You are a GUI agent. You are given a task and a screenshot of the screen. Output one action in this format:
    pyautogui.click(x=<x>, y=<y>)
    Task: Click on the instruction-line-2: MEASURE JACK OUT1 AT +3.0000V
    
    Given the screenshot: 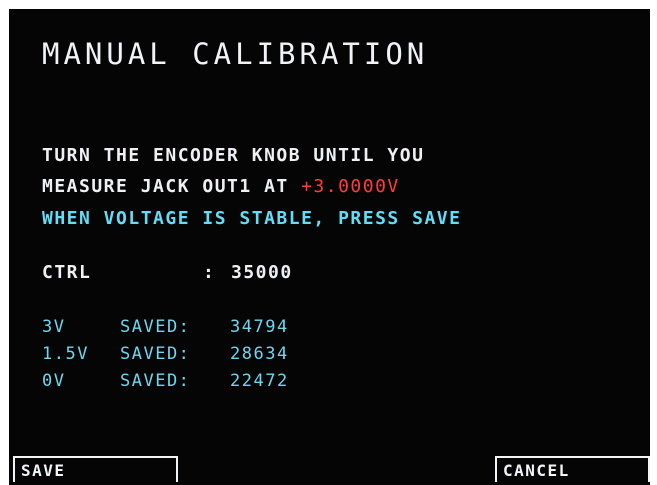 What is the action you would take?
    pyautogui.click(x=221, y=186)
    